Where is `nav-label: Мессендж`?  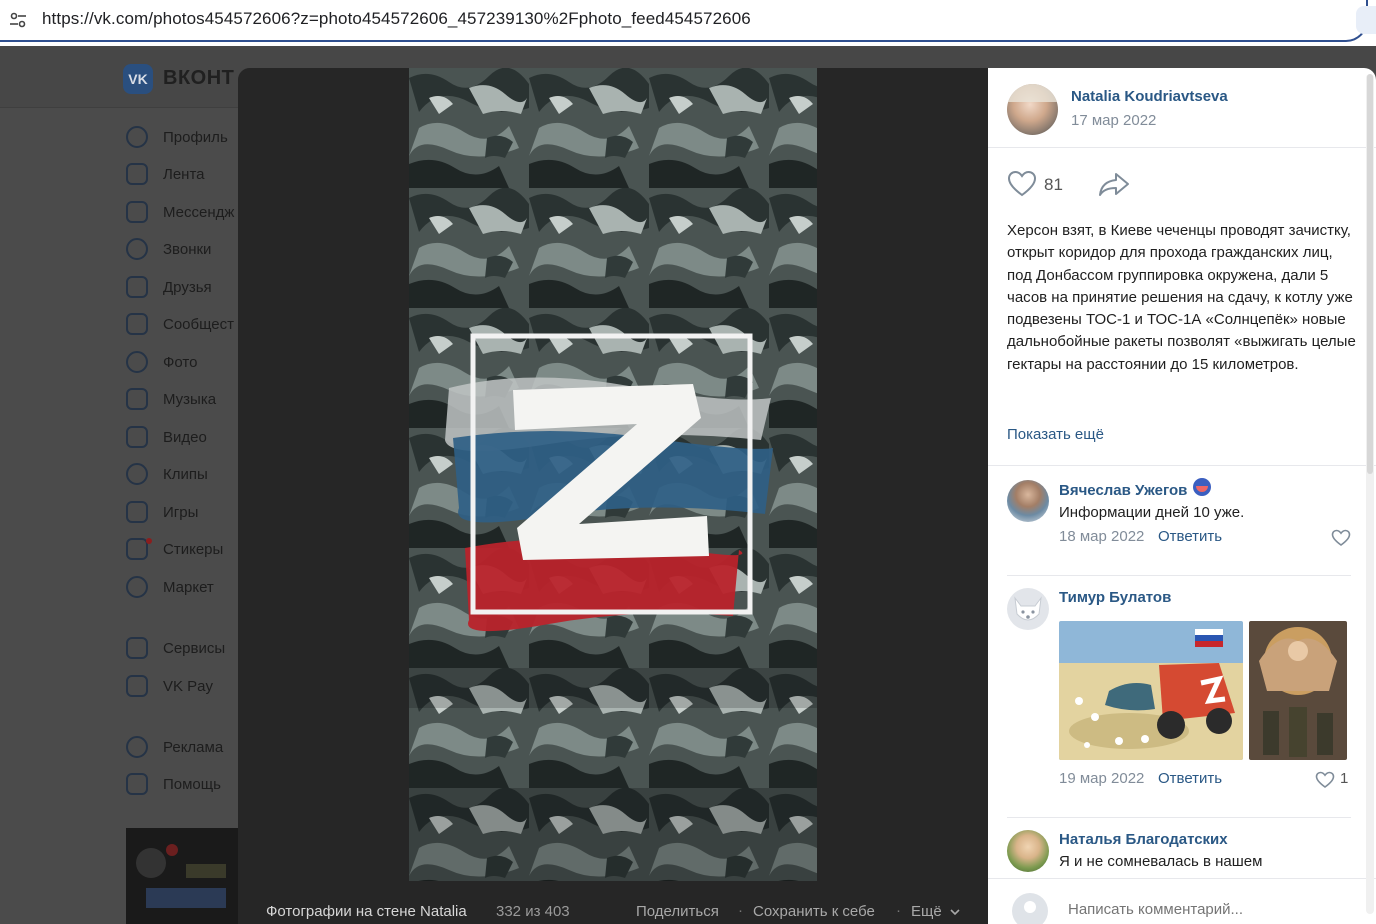
nav-label: Мессендж is located at coordinates (199, 212).